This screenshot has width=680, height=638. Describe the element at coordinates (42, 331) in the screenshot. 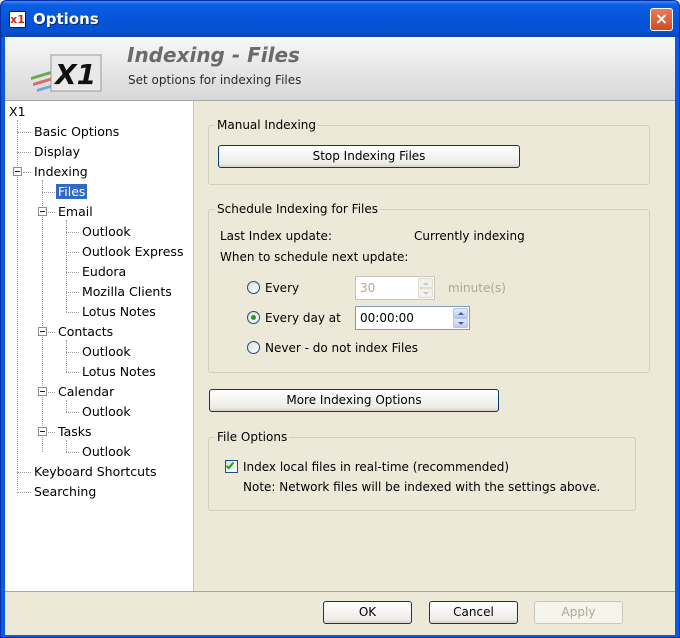

I see `collapse-contacts-icon` at that location.